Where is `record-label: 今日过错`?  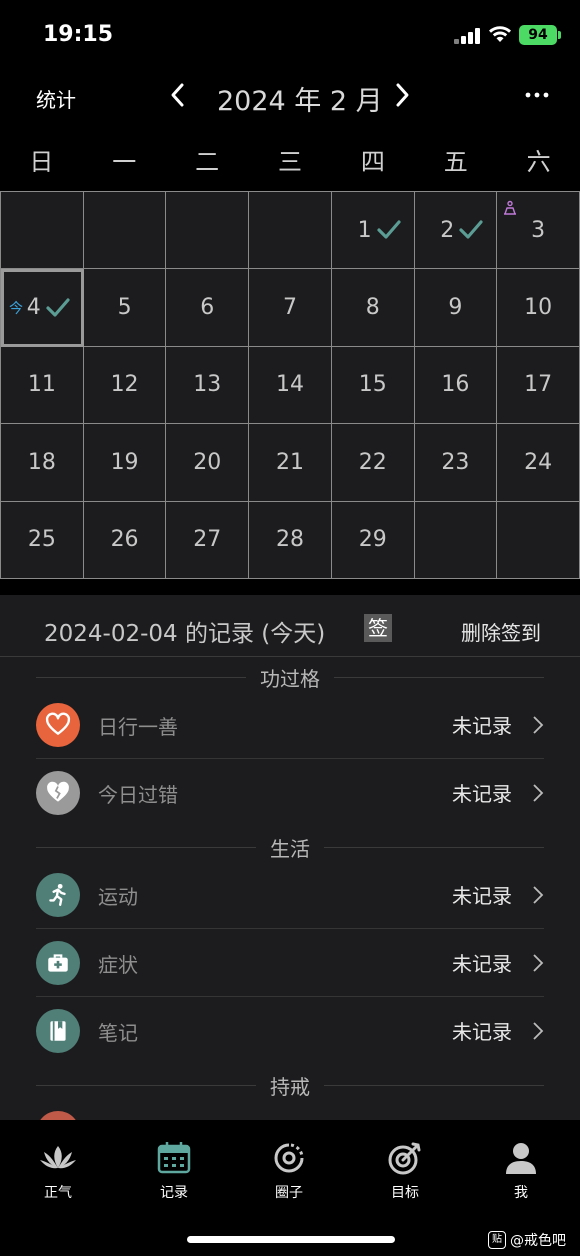 record-label: 今日过错 is located at coordinates (138, 795).